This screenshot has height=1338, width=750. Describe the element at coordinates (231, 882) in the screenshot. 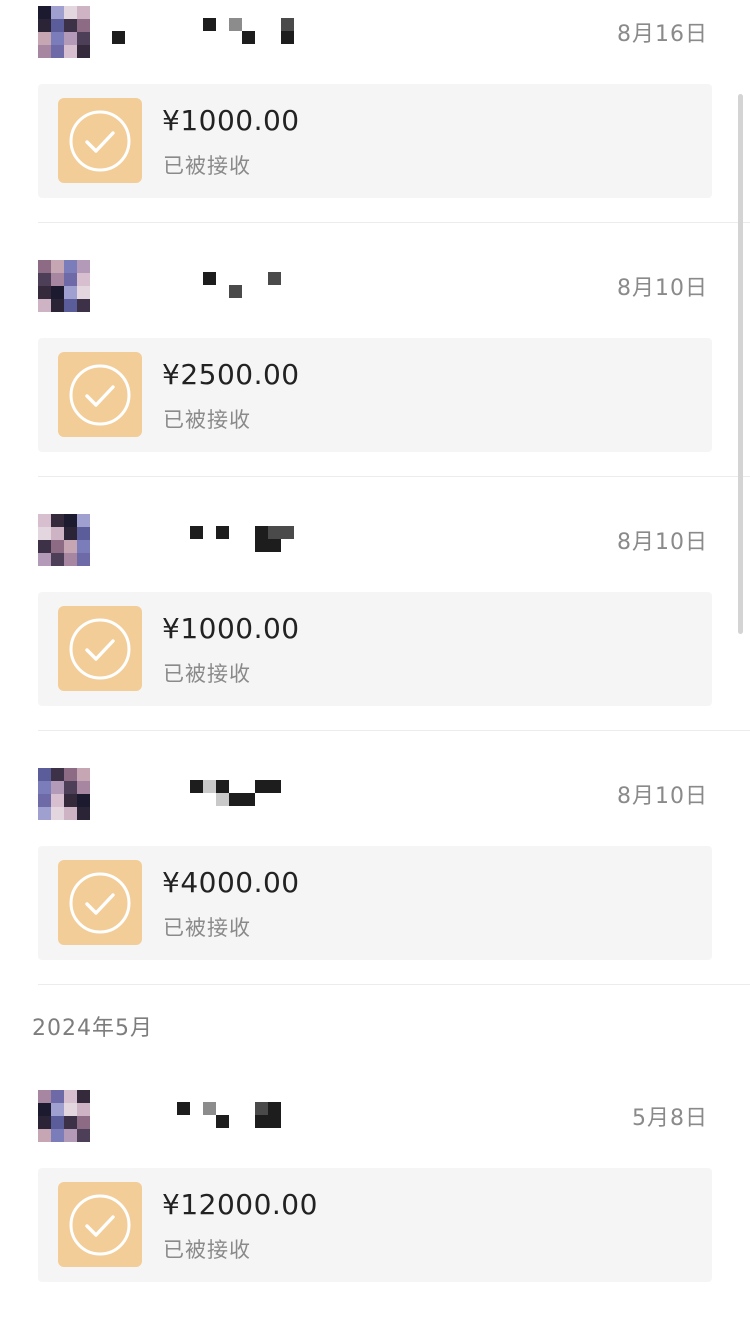

I see `transfer-amount: ¥4000.00` at that location.